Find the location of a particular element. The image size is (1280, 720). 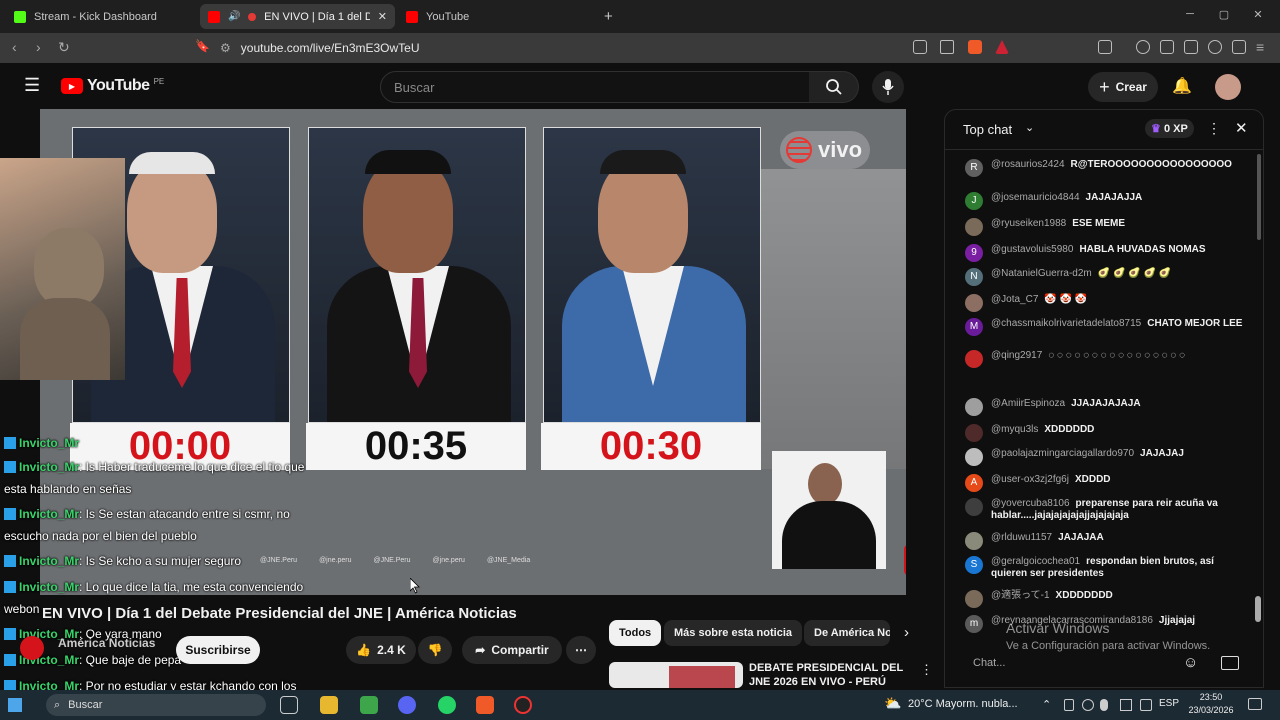

whatsapp-icon is located at coordinates (447, 705).